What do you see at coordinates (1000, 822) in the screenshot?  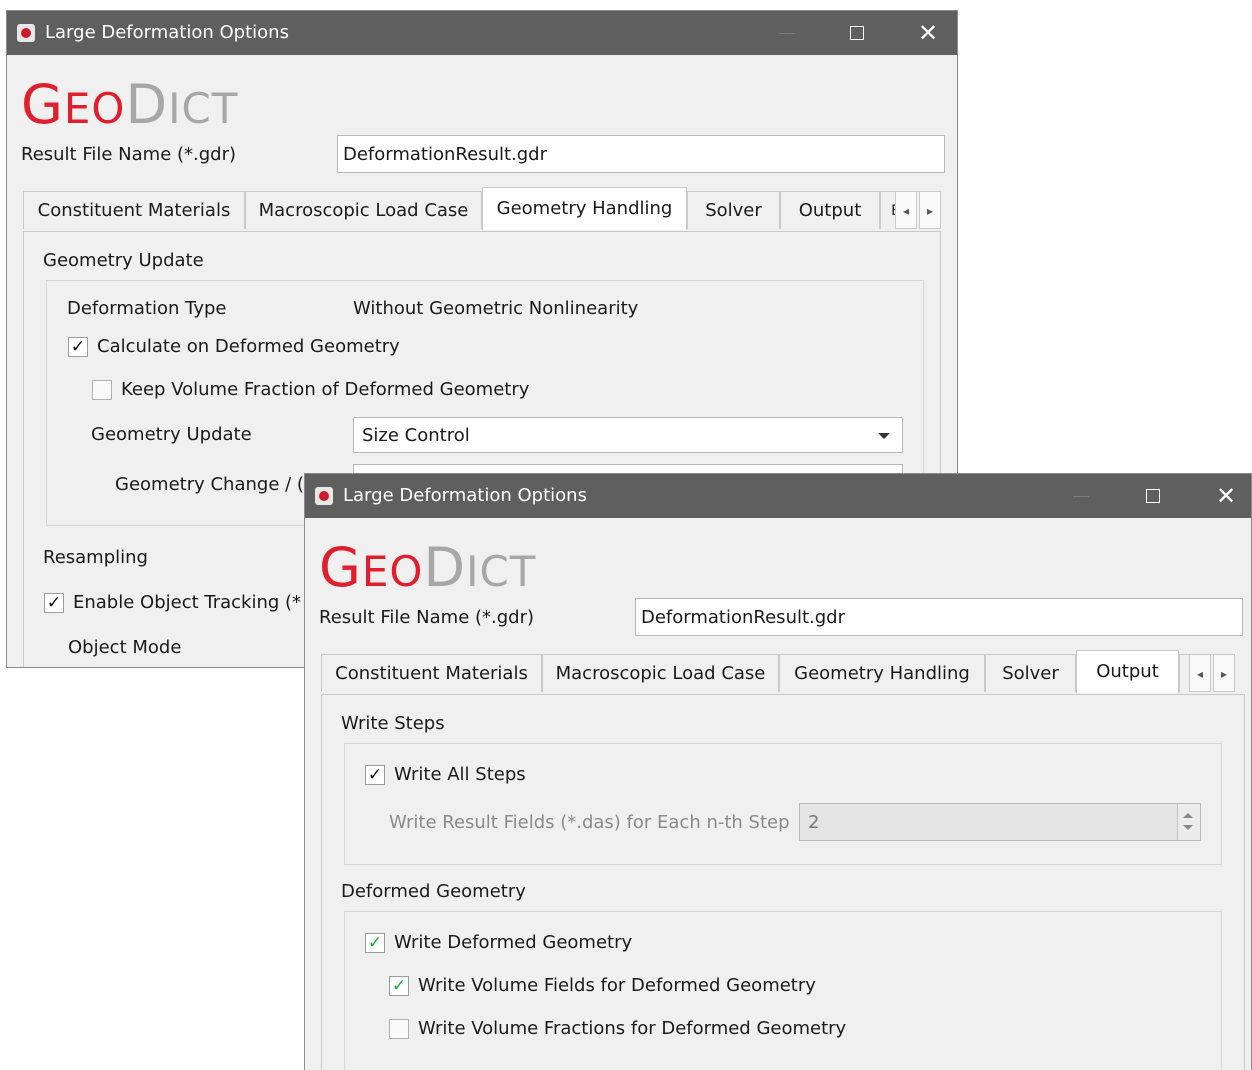 I see `write-result-fields-spinbox: 2` at bounding box center [1000, 822].